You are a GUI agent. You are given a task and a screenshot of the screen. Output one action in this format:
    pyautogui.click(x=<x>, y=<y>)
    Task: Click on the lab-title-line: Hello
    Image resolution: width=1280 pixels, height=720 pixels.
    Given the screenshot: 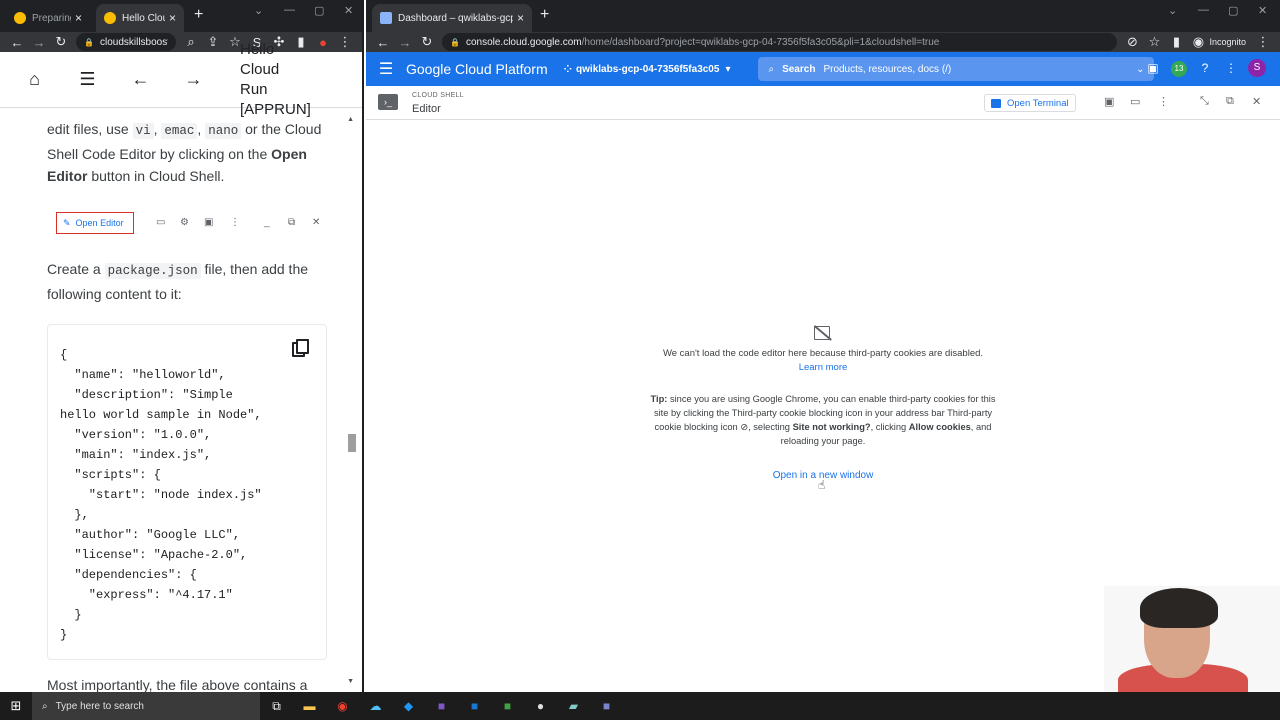 What is the action you would take?
    pyautogui.click(x=257, y=49)
    